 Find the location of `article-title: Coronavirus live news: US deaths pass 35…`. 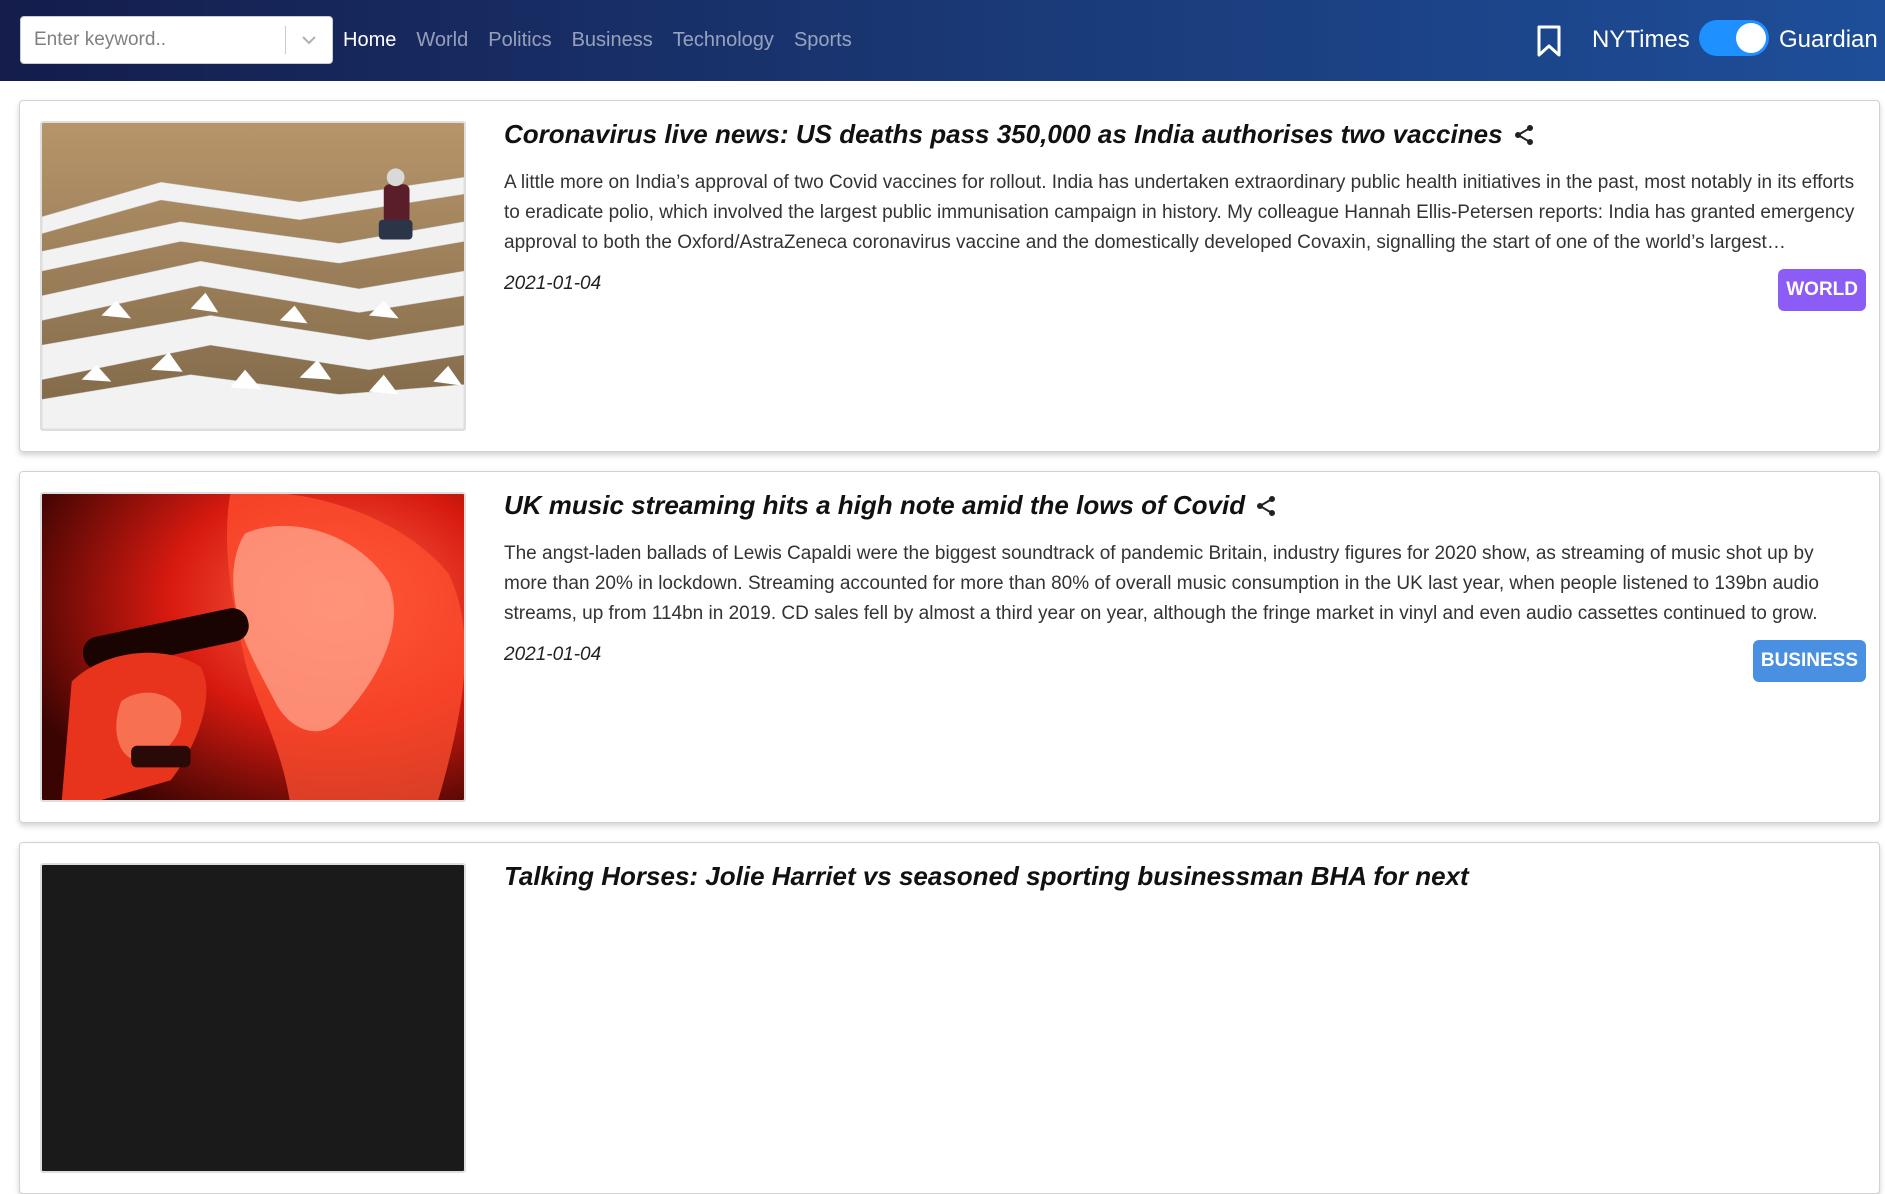

article-title: Coronavirus live news: US deaths pass 35… is located at coordinates (1019, 134).